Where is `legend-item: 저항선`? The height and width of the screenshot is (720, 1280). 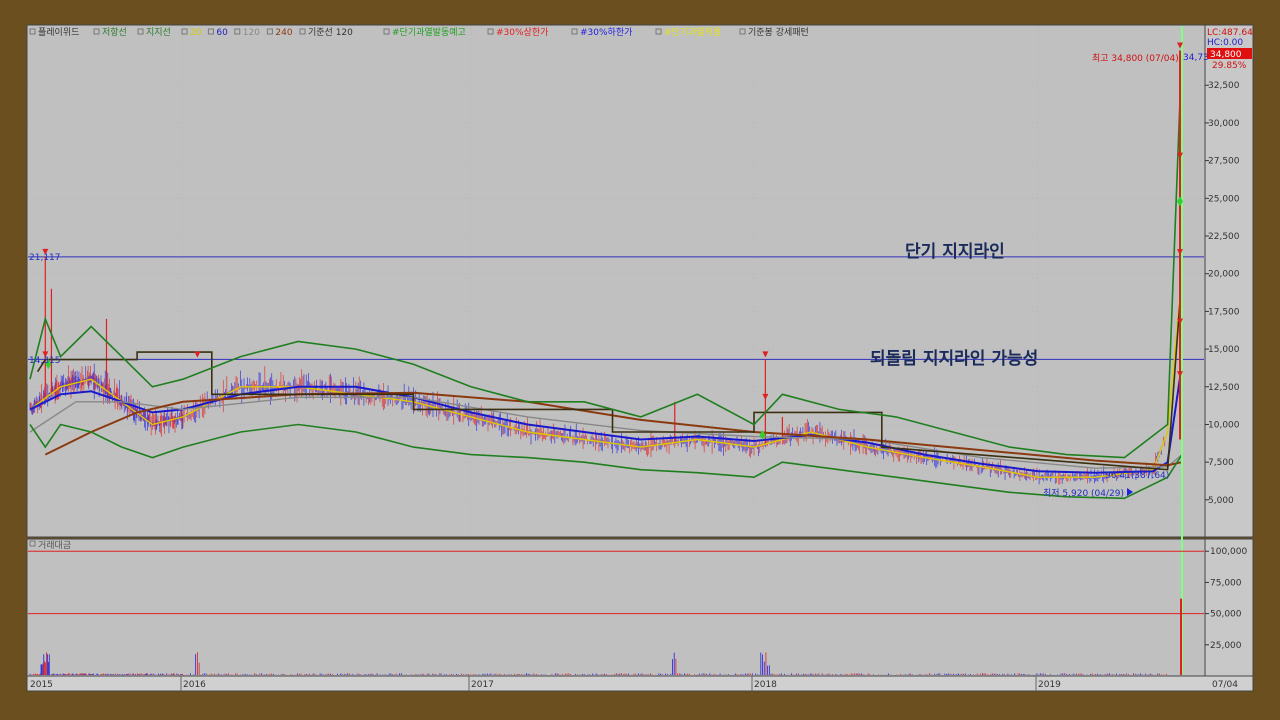 legend-item: 저항선 is located at coordinates (114, 32).